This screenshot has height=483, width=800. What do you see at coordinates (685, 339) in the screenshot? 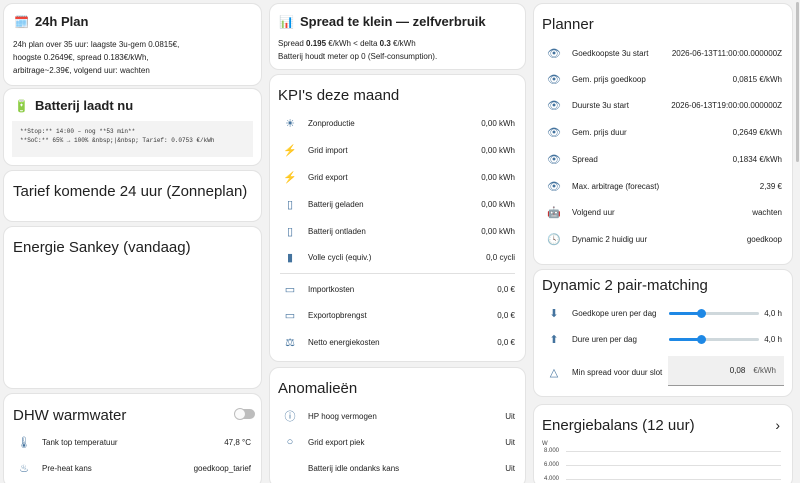
I see `slider-fill` at bounding box center [685, 339].